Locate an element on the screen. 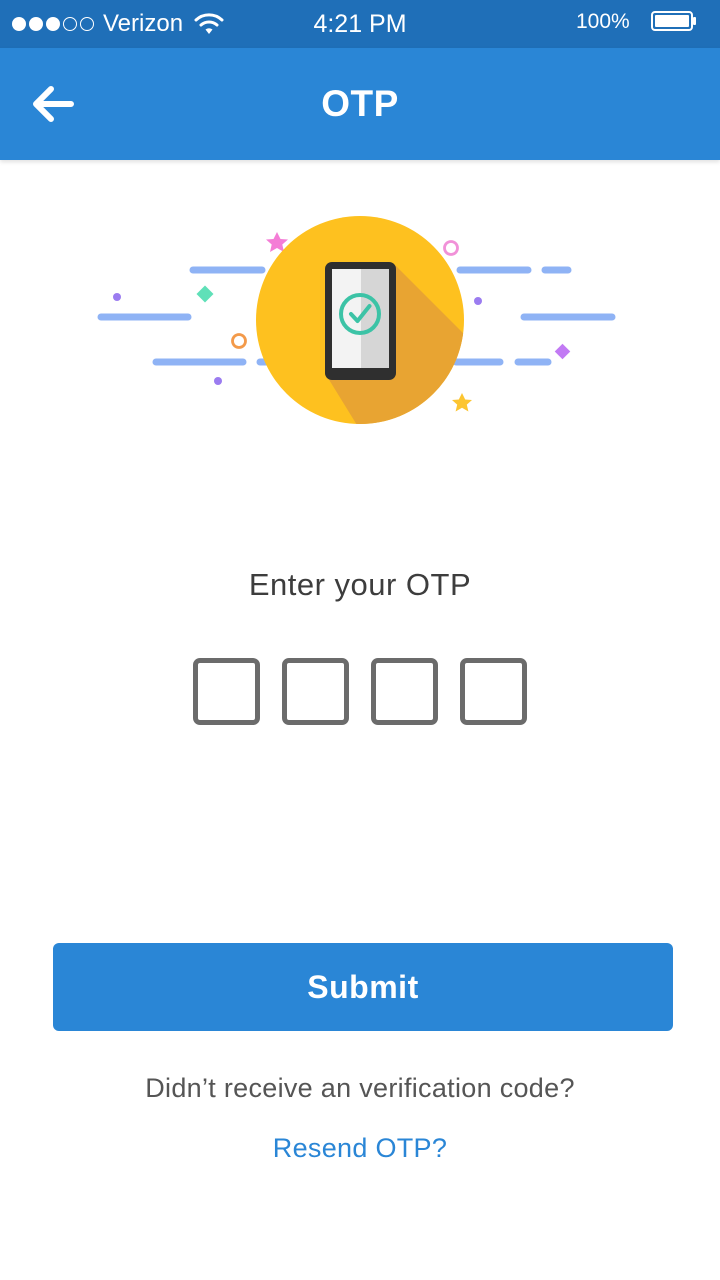 Image resolution: width=720 pixels, height=1280 pixels. battery-percent: 100% is located at coordinates (603, 21).